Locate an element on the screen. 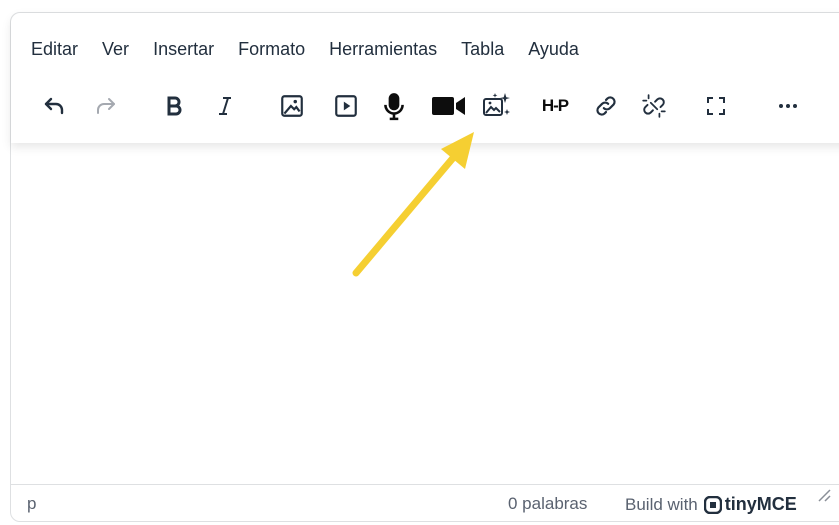  image-icon is located at coordinates (292, 106).